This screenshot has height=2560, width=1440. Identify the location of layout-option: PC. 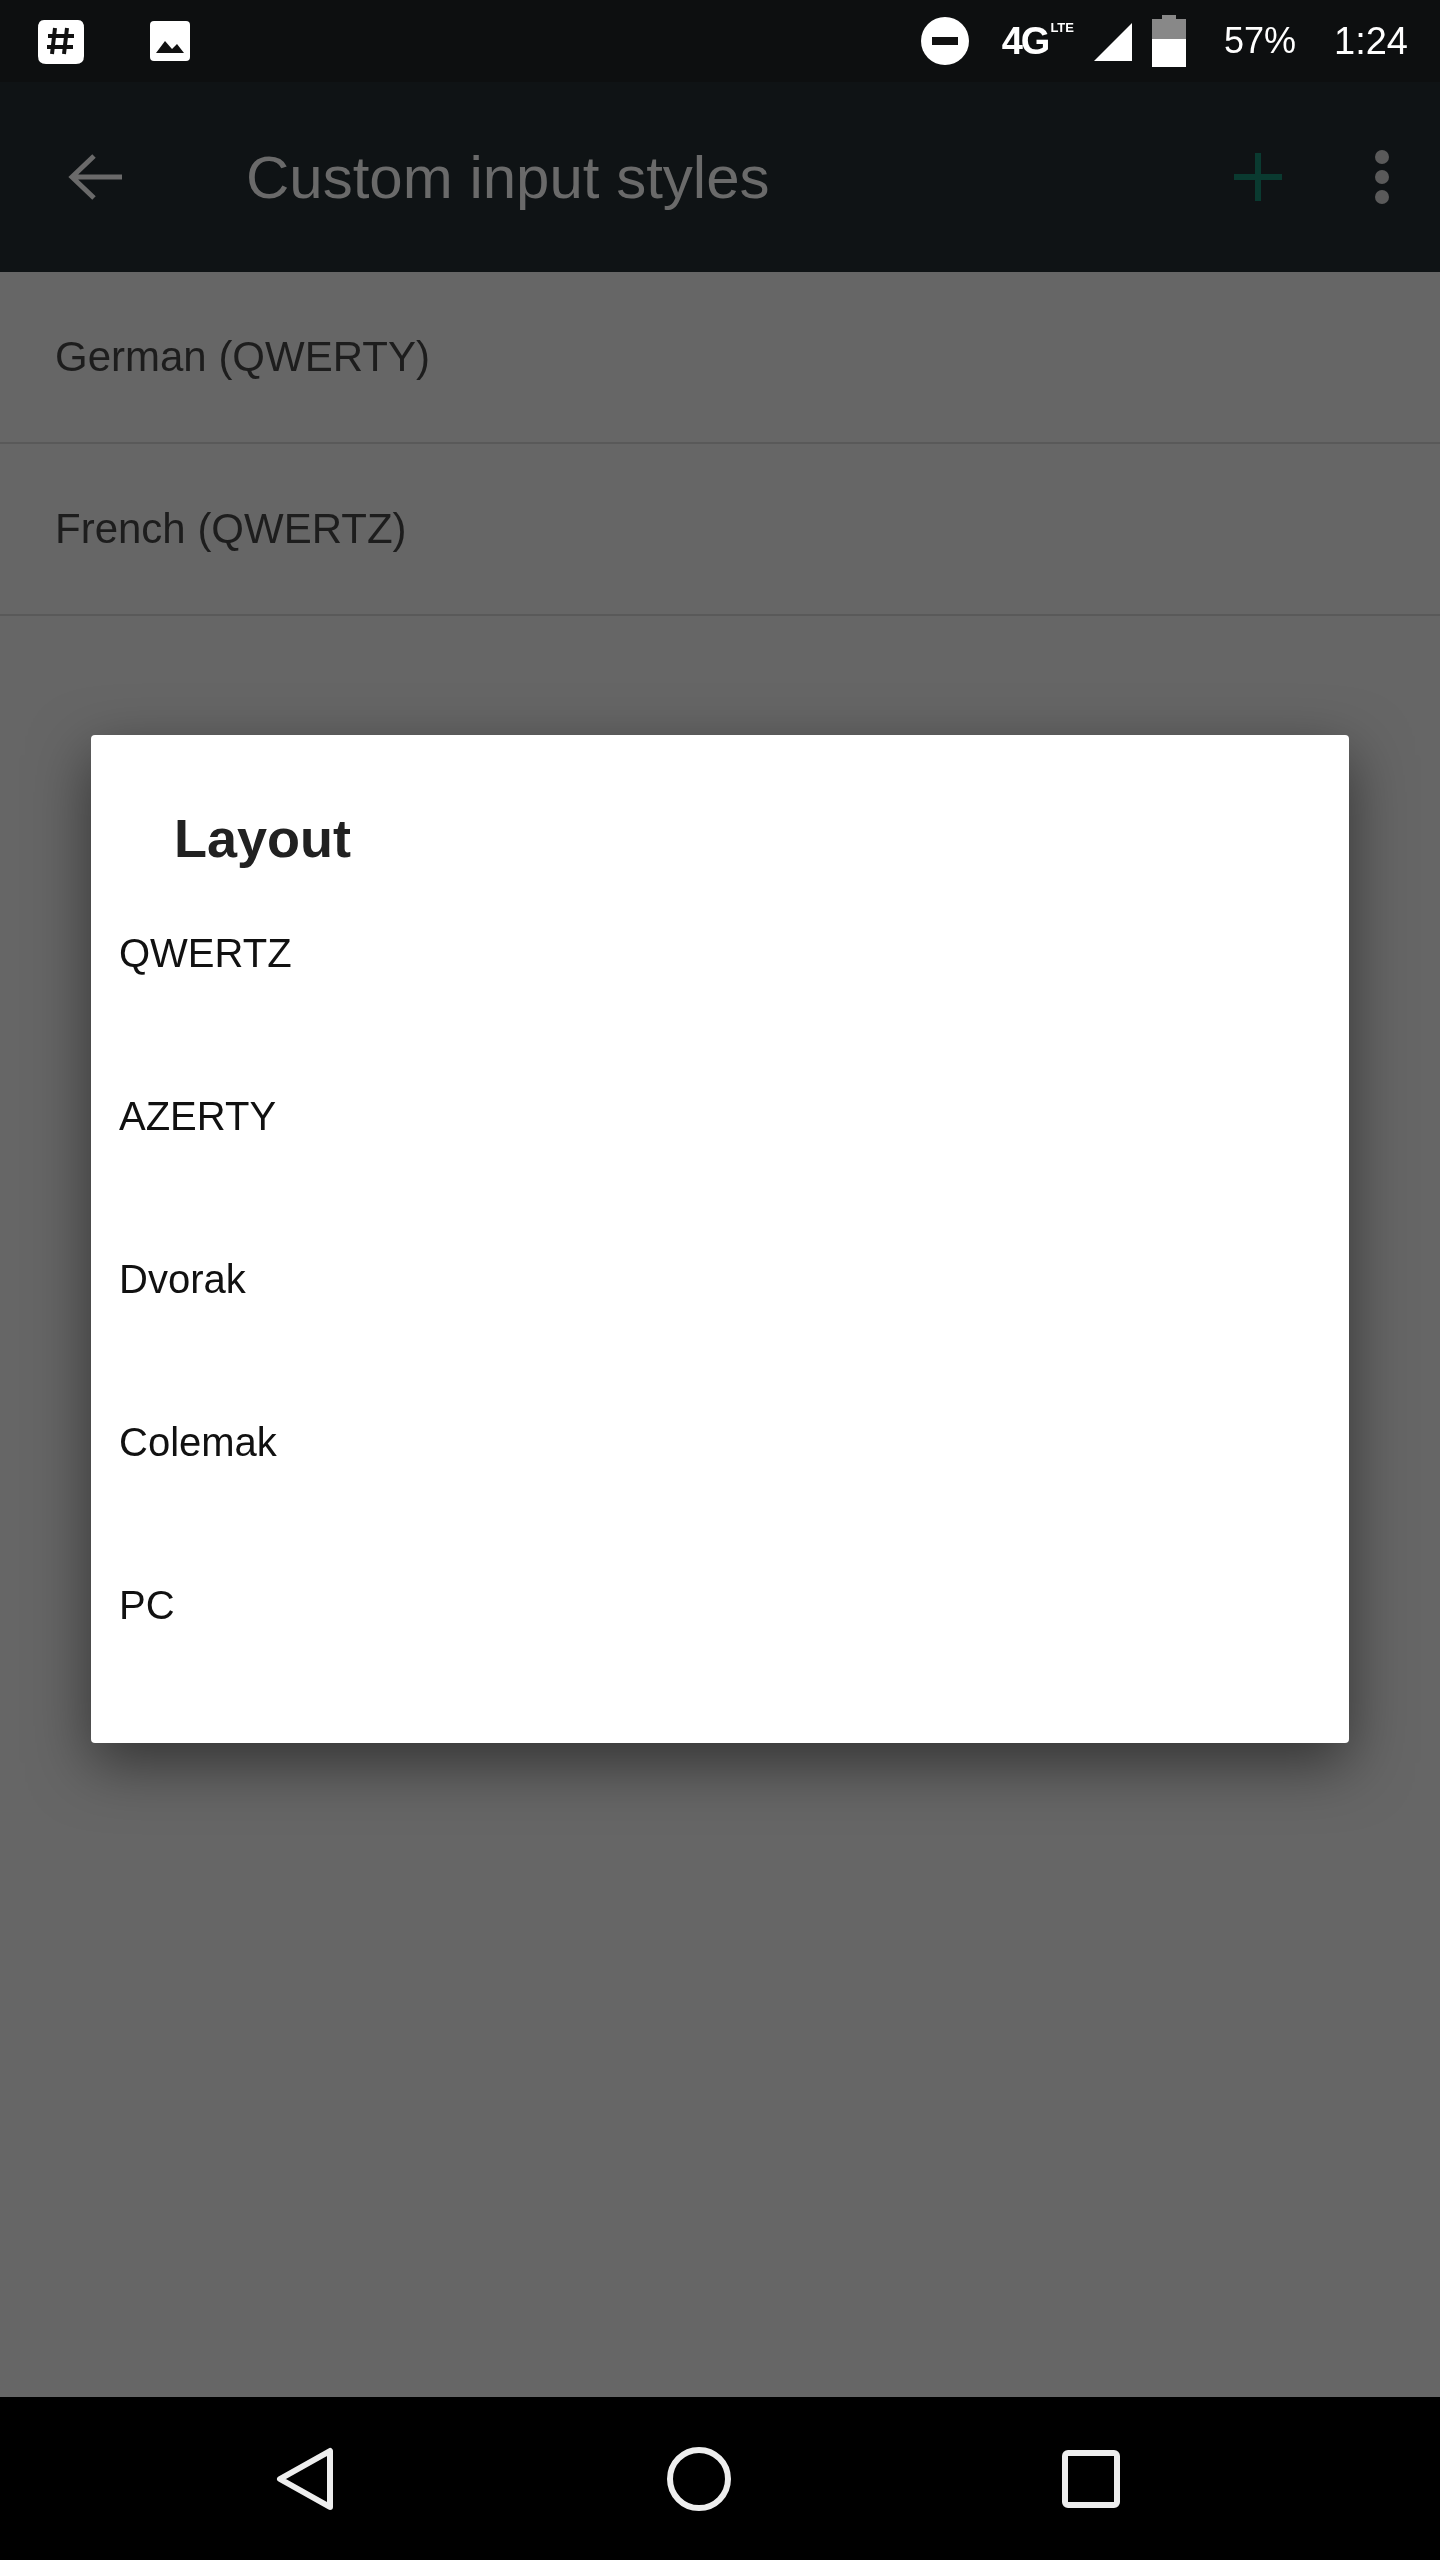
(720, 1656).